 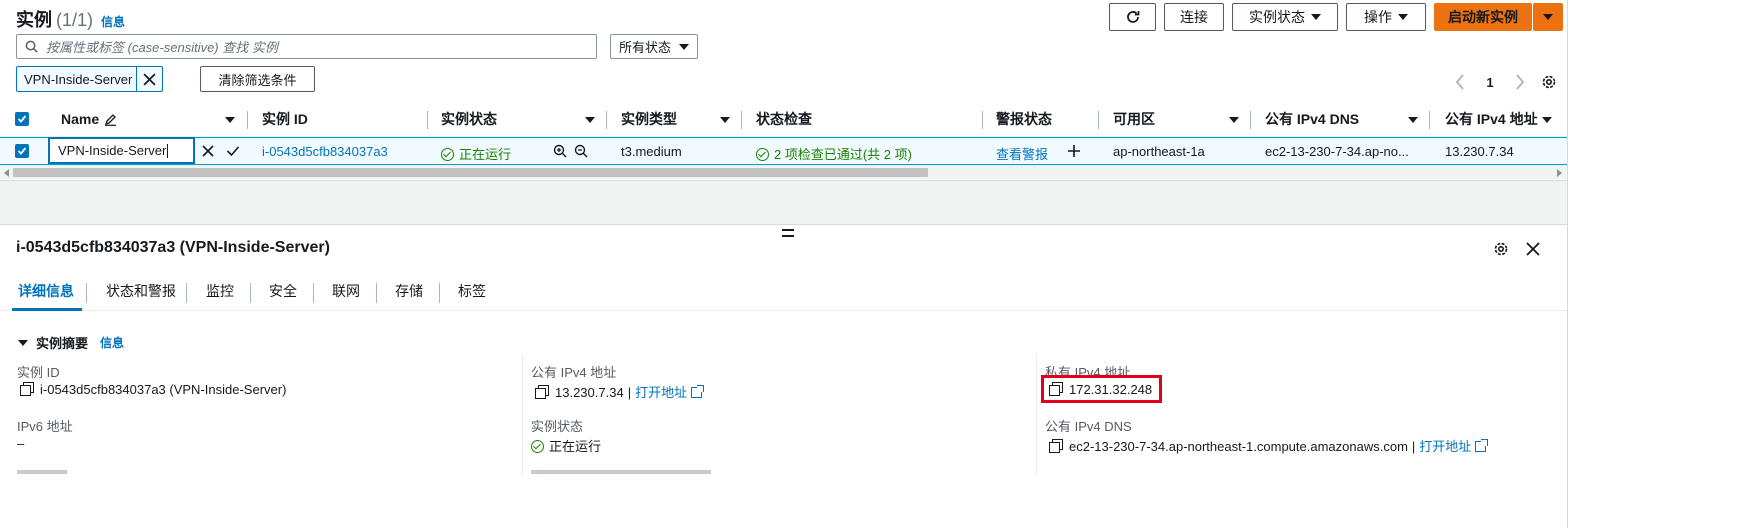 I want to click on status-filter-select: 所有状态, so click(x=654, y=46).